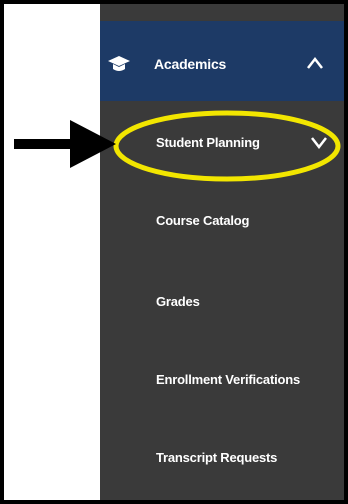  Describe the element at coordinates (315, 63) in the screenshot. I see `chevron-up-icon` at that location.